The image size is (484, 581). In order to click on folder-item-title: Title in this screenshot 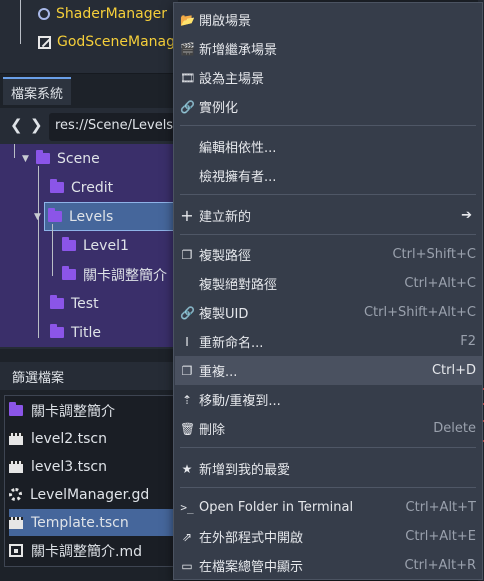, I will do `click(75, 332)`.